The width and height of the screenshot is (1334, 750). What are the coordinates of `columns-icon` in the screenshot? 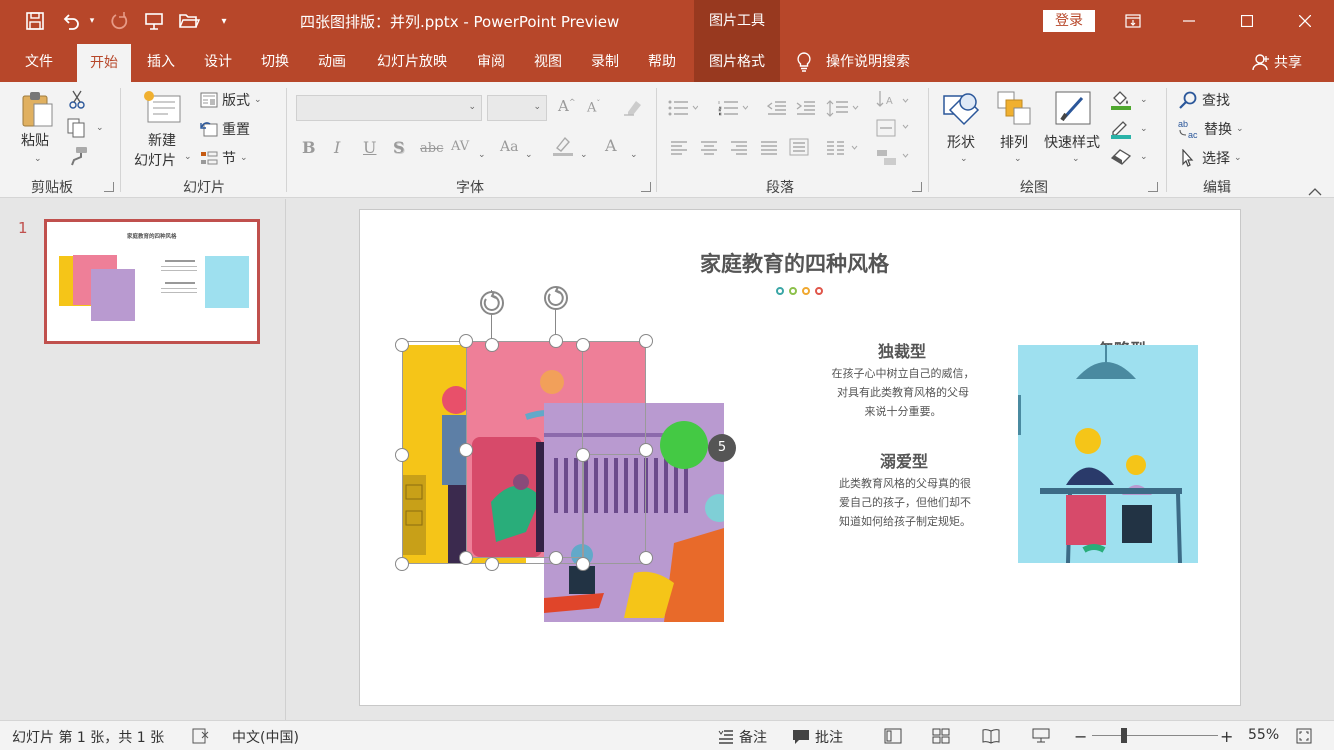 It's located at (843, 149).